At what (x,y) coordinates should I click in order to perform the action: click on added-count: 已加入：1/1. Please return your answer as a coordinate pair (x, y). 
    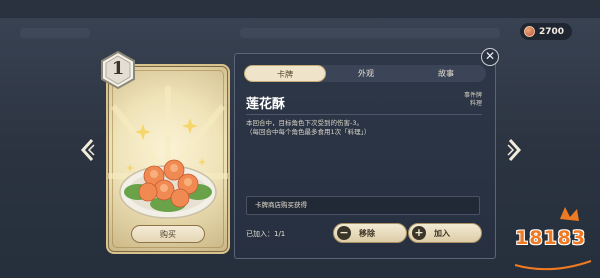
    Looking at the image, I should click on (266, 234).